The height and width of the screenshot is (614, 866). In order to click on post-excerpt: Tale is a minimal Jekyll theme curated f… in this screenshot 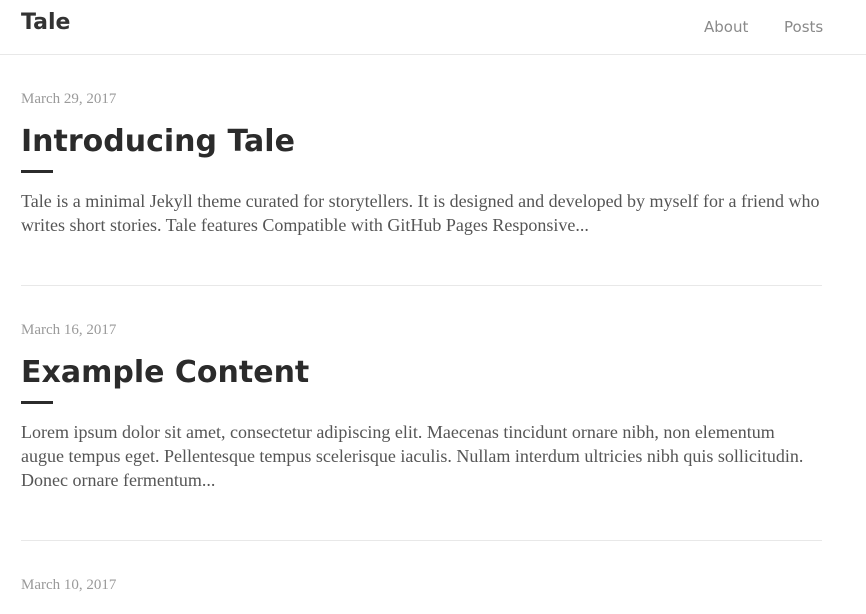, I will do `click(420, 213)`.